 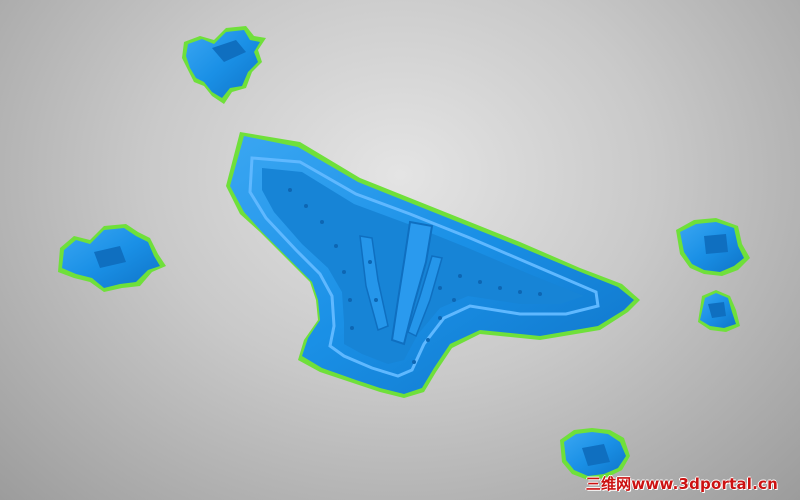 I want to click on site-watermark: 三维网www.3dportal.cn, so click(x=681, y=484).